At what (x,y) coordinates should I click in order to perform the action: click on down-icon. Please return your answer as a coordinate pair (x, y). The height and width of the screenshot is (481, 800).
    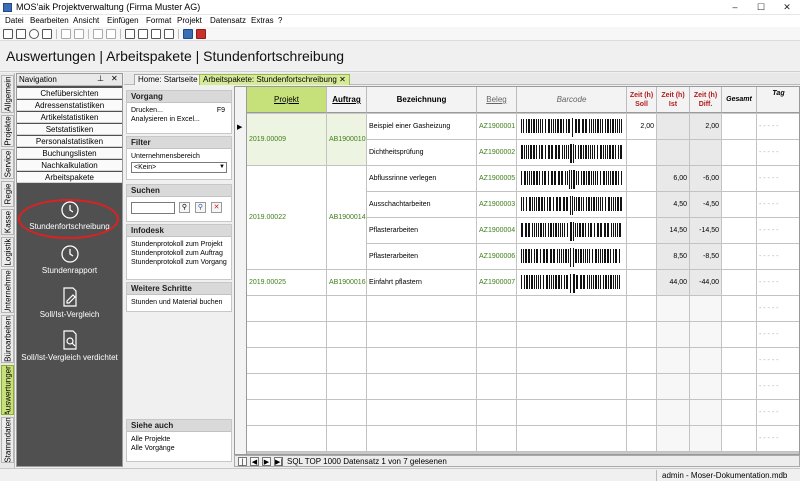
    Looking at the image, I should click on (111, 34).